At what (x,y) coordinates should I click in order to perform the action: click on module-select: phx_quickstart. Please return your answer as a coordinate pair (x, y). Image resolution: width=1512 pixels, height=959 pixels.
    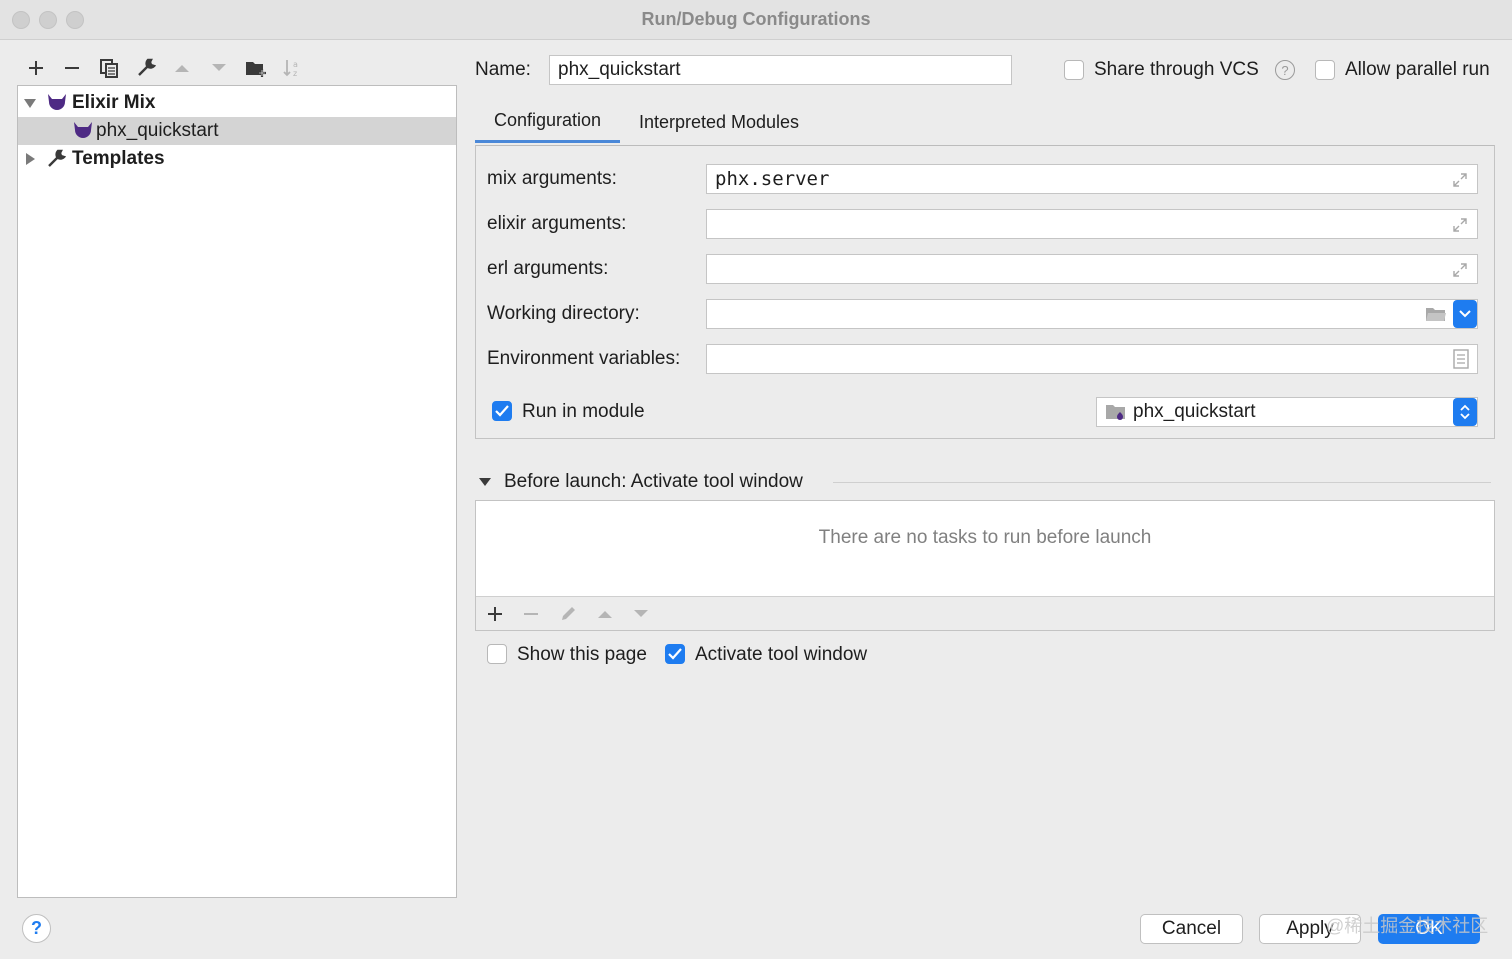
    Looking at the image, I should click on (1287, 412).